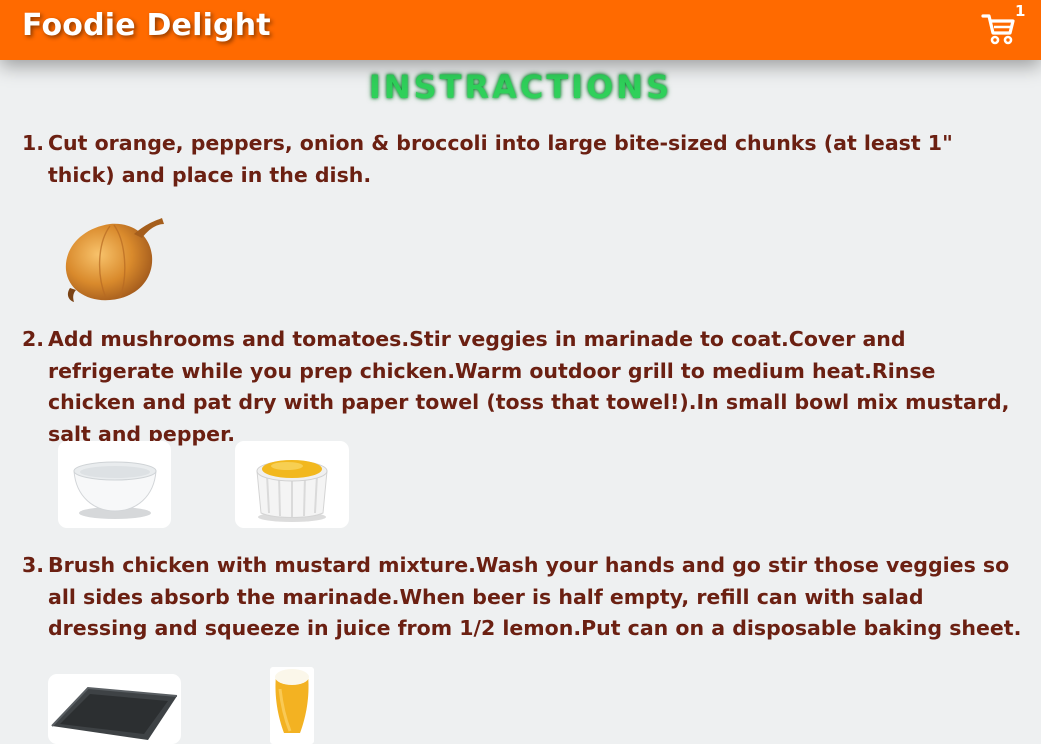 This screenshot has height=744, width=1041. What do you see at coordinates (520, 87) in the screenshot?
I see `page-title: INSTRACTIONS` at bounding box center [520, 87].